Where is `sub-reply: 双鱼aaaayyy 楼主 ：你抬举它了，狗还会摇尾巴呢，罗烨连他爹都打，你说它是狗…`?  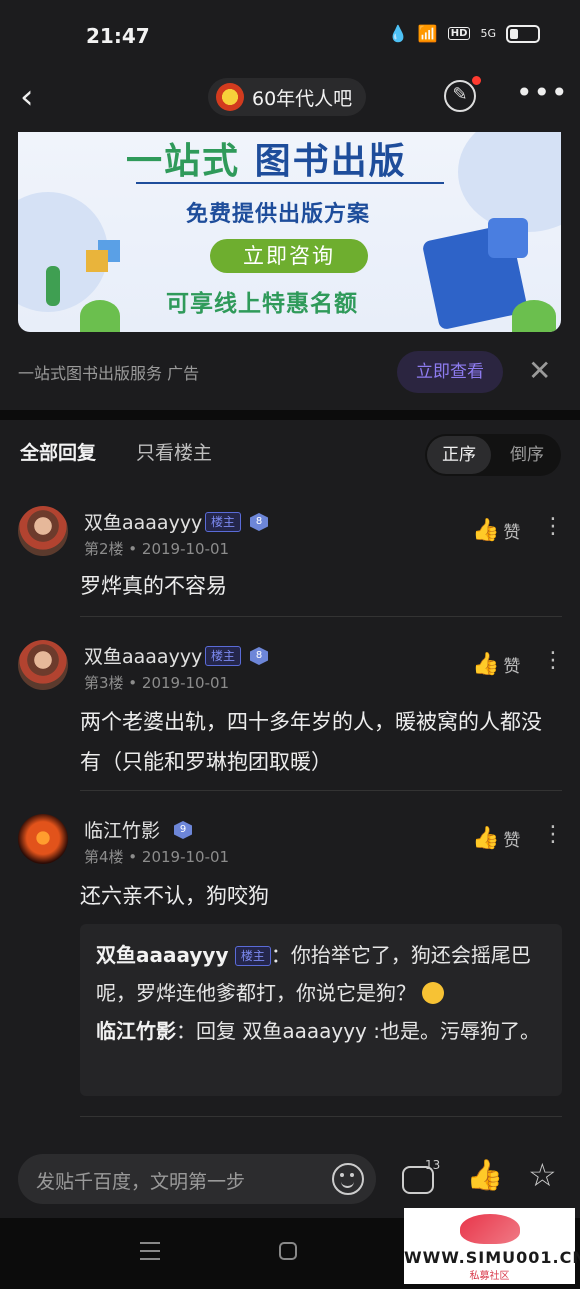
sub-reply: 双鱼aaaayyy 楼主 ：你抬举它了，狗还会摇尾巴呢，罗烨连他爹都打，你说它是狗… is located at coordinates (321, 974).